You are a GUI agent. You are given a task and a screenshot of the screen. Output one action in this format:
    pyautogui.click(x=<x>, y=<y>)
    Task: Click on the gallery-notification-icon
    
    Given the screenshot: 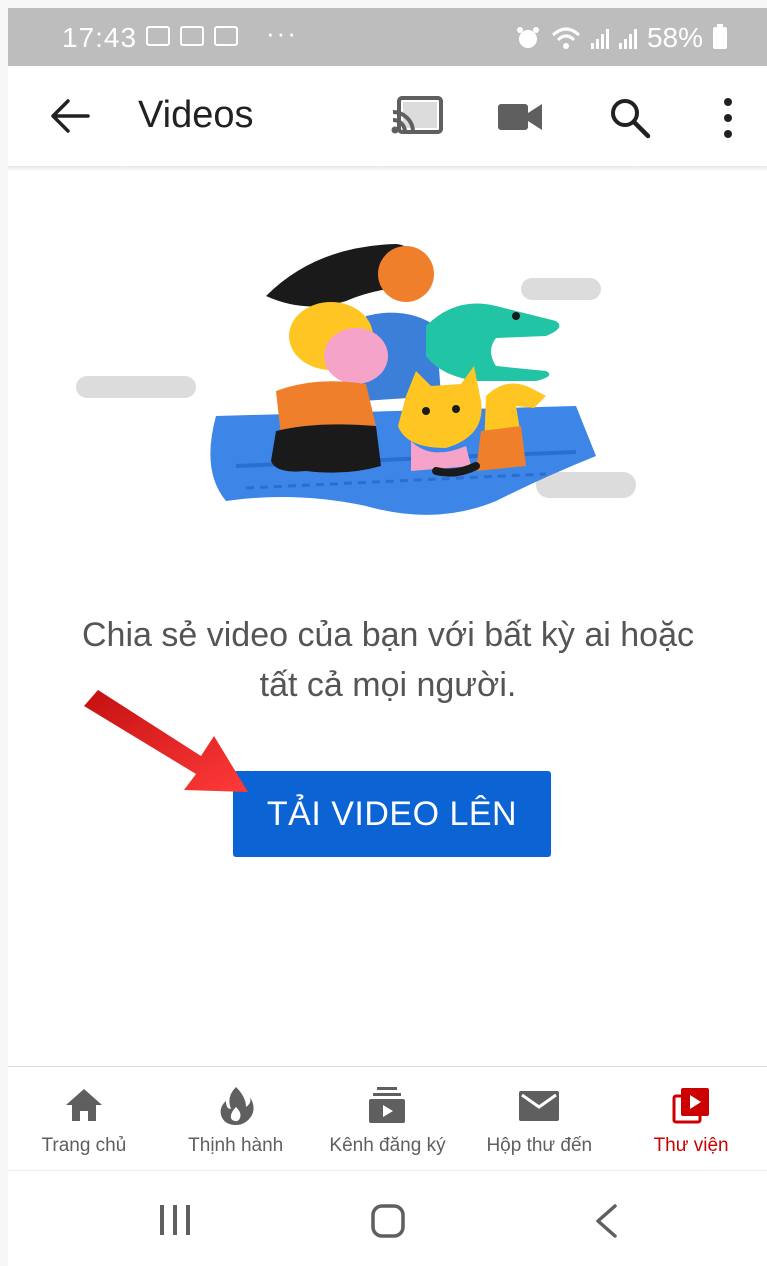 What is the action you would take?
    pyautogui.click(x=158, y=36)
    